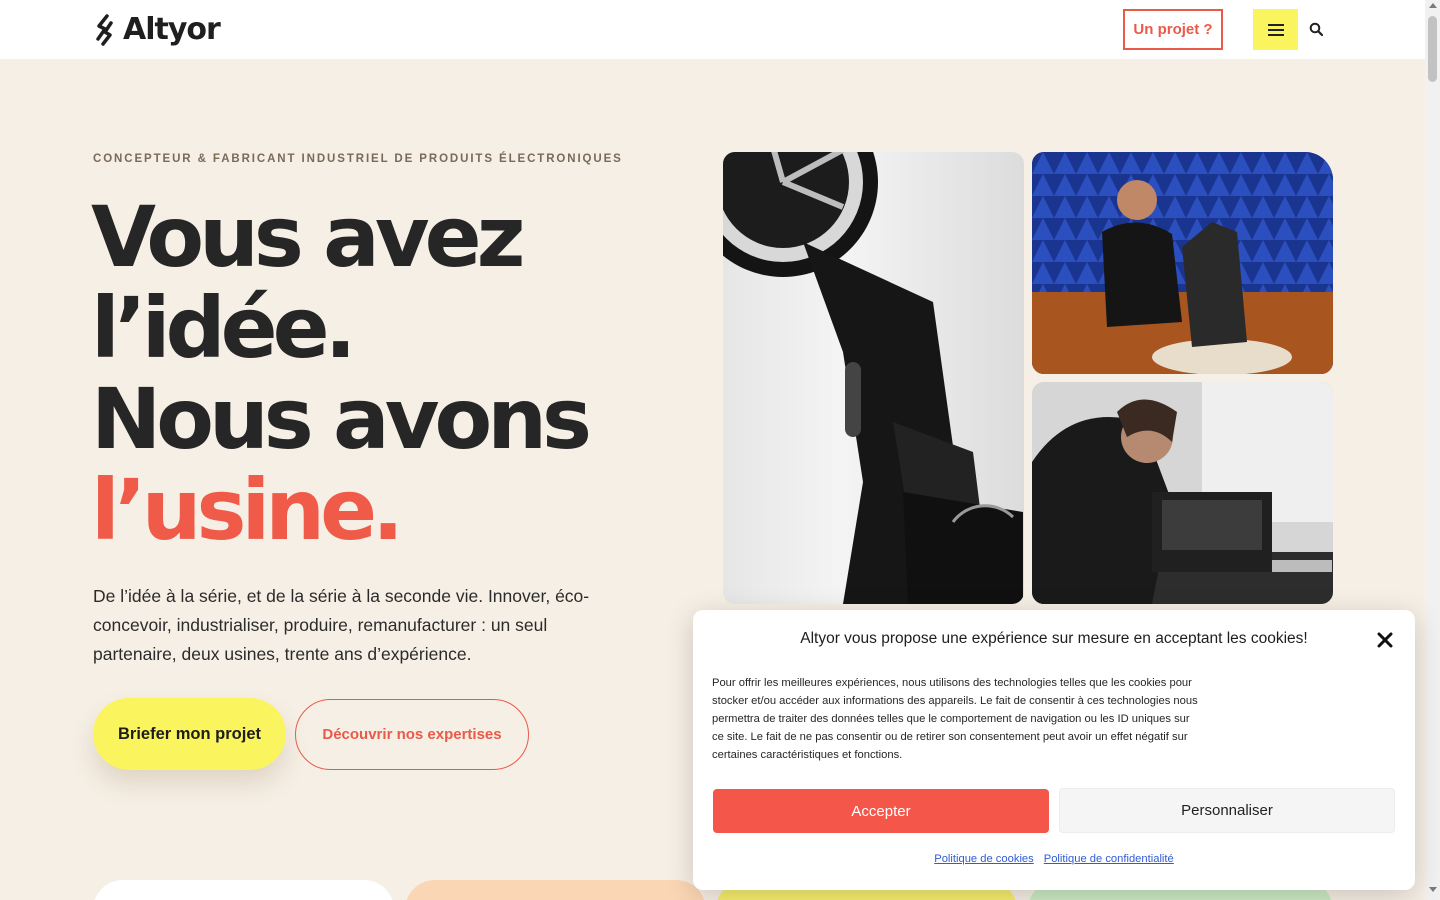  I want to click on altyor-logo-icon, so click(104, 29).